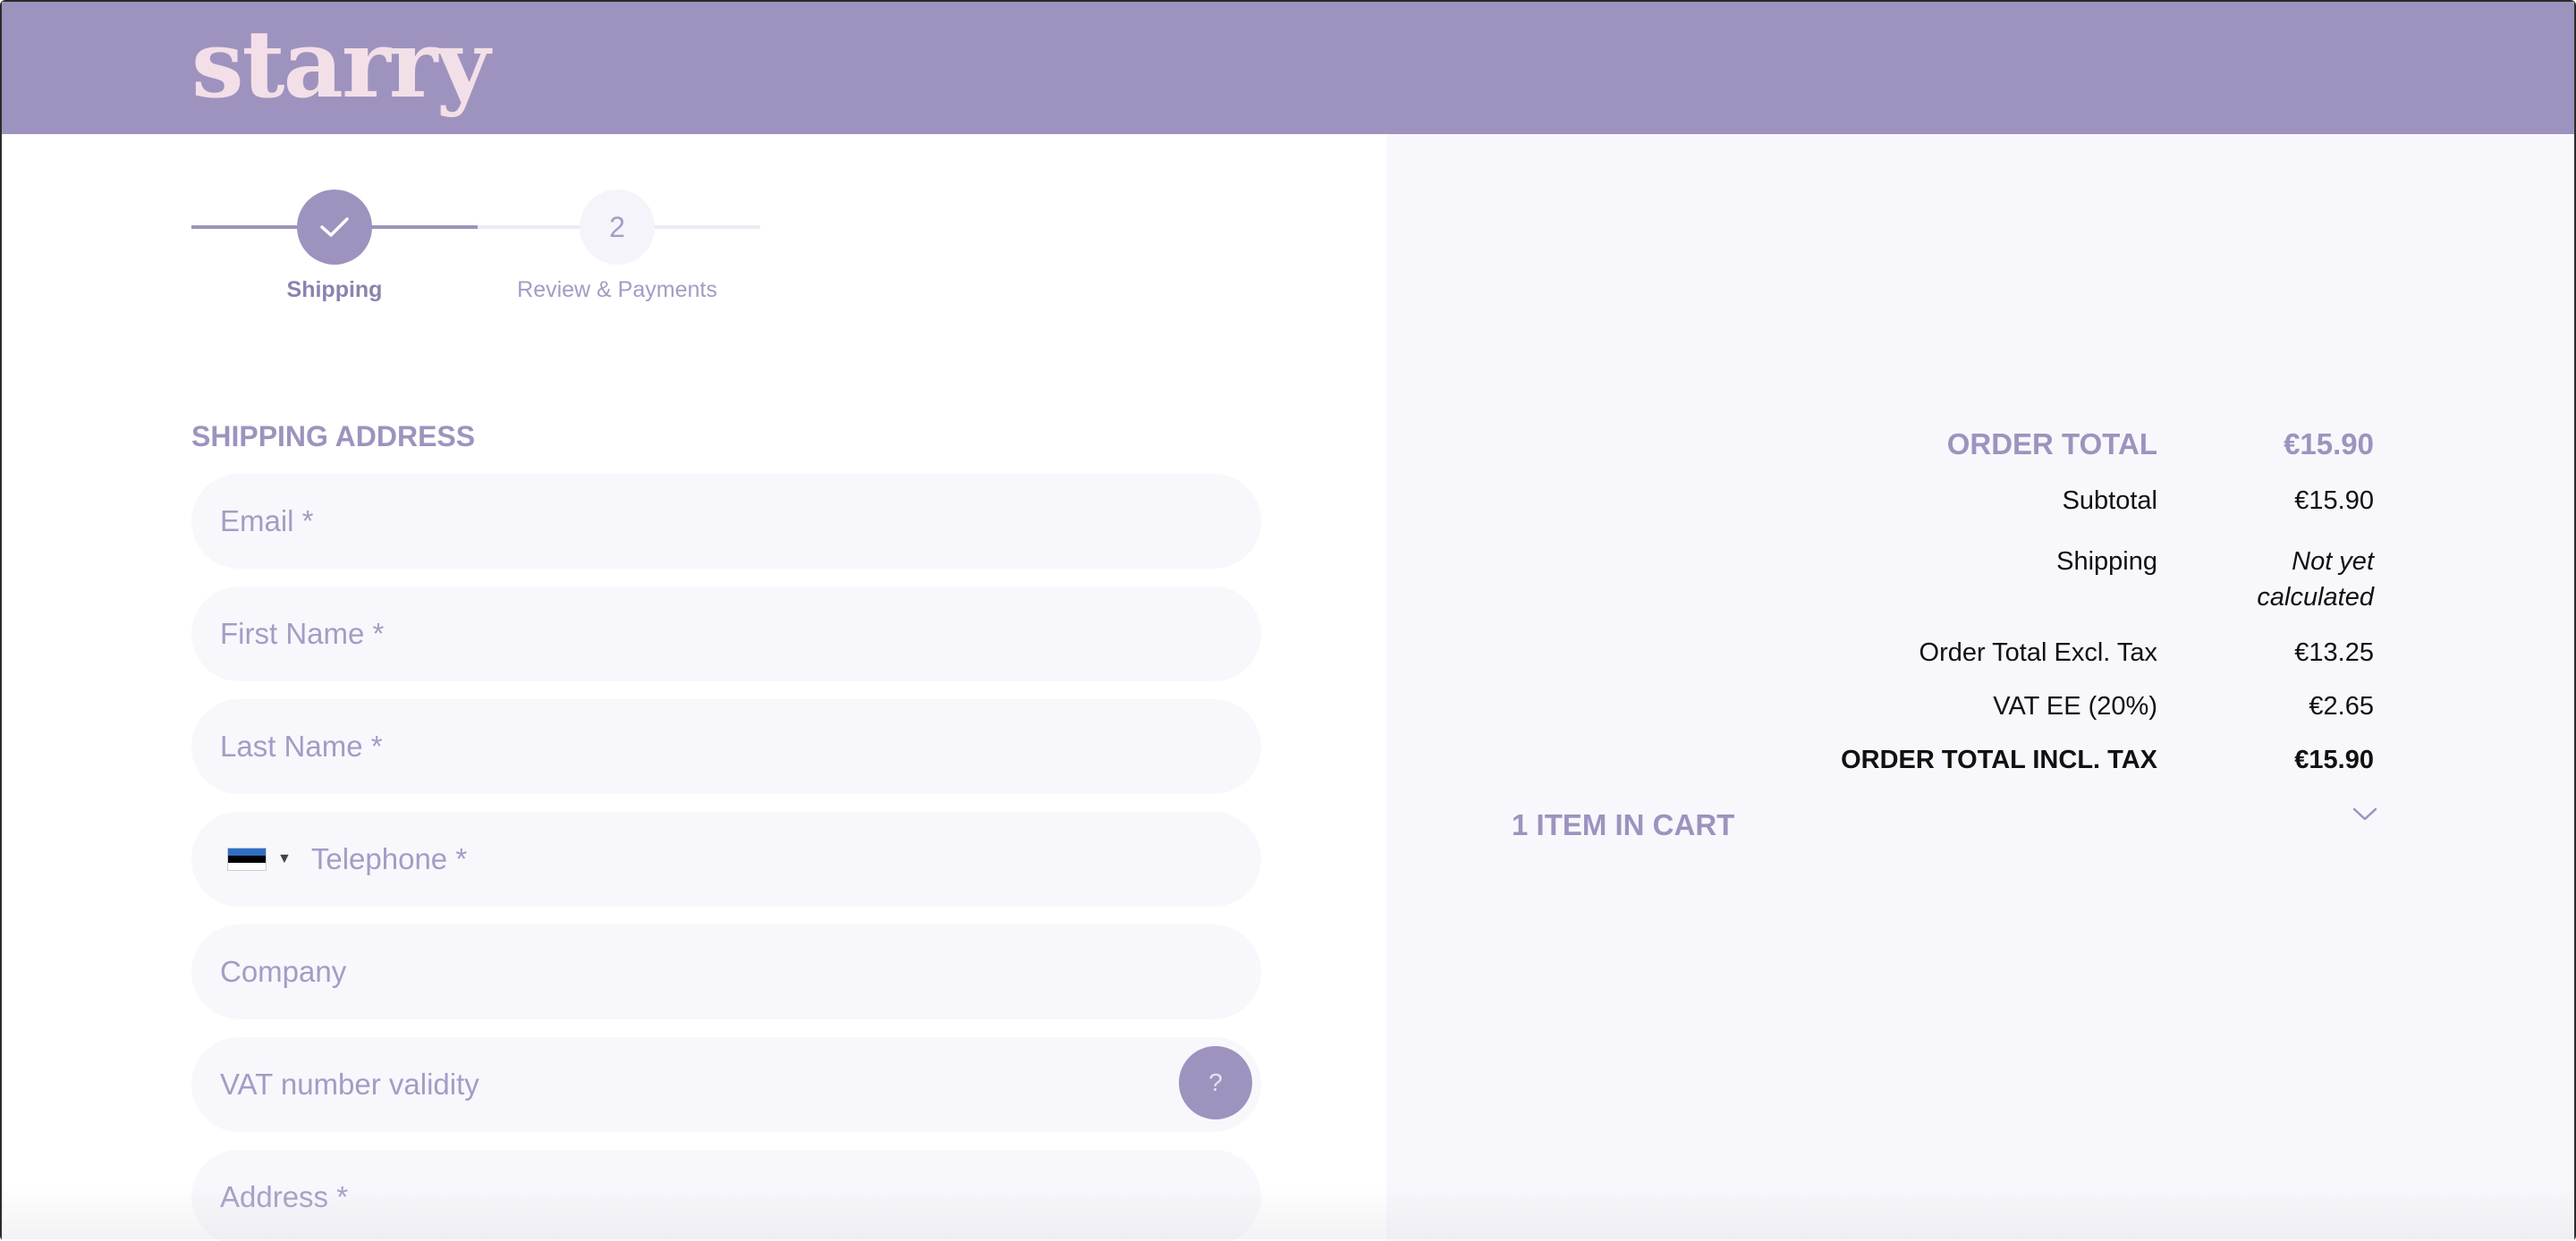  I want to click on site-header: starry, so click(1288, 68).